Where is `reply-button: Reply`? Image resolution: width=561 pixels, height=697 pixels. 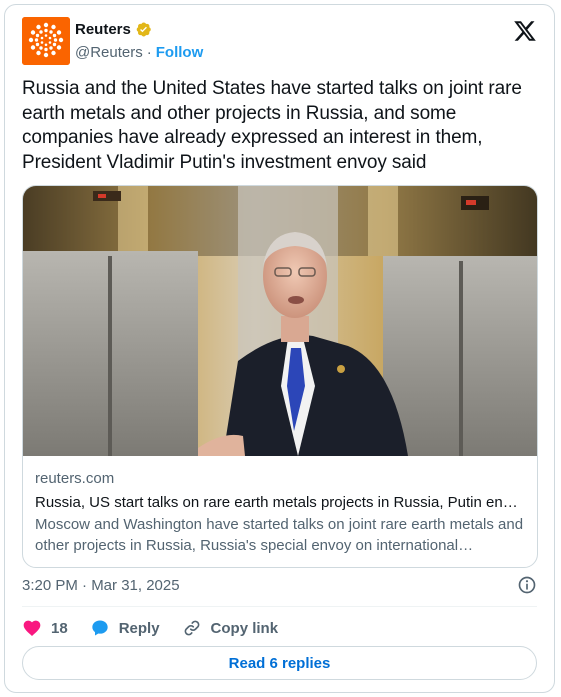
reply-button: Reply is located at coordinates (125, 628).